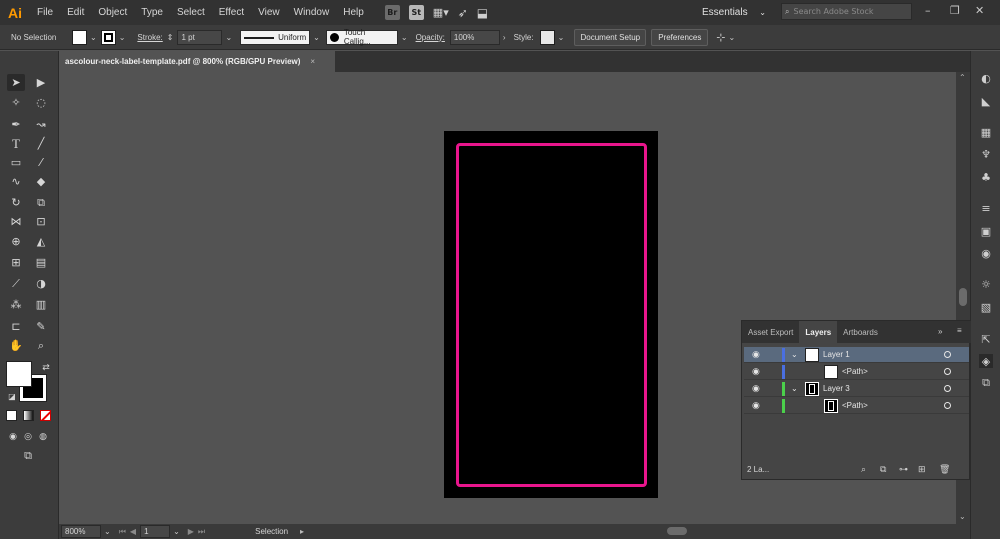  What do you see at coordinates (19, 374) in the screenshot?
I see `fill-color-swatch` at bounding box center [19, 374].